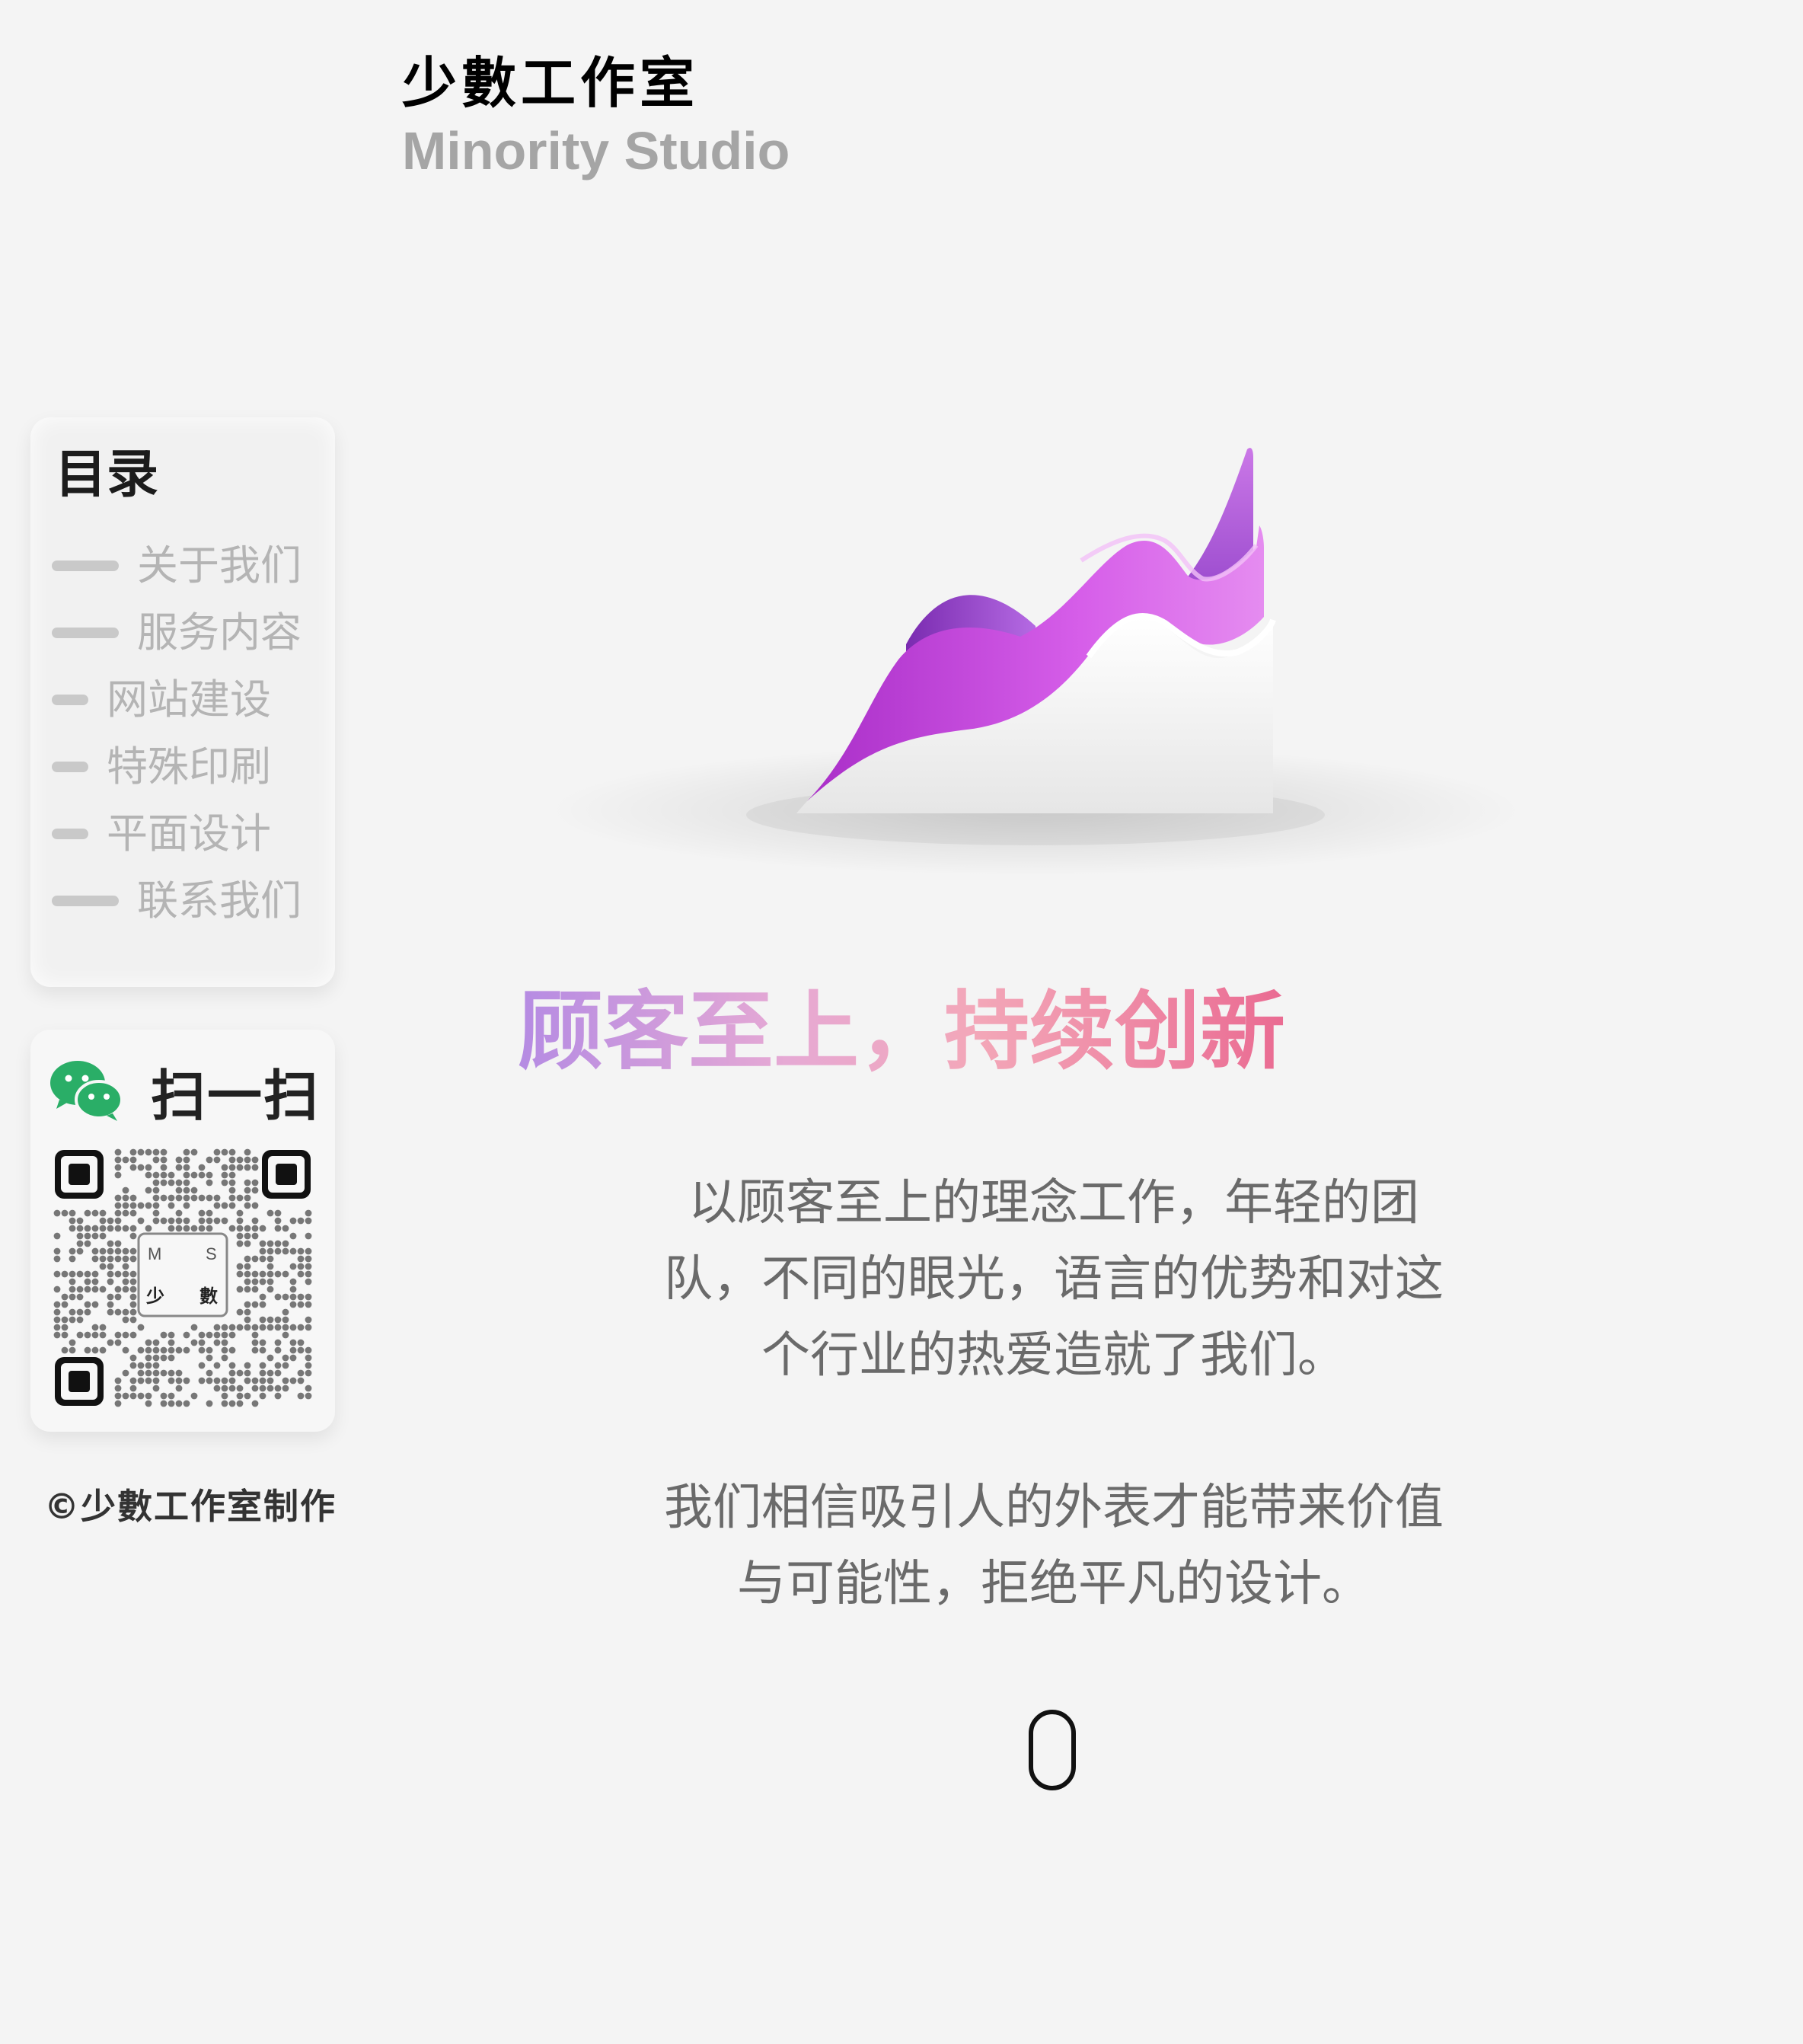 The height and width of the screenshot is (2044, 1803). I want to click on area-chart-illustration, so click(1035, 662).